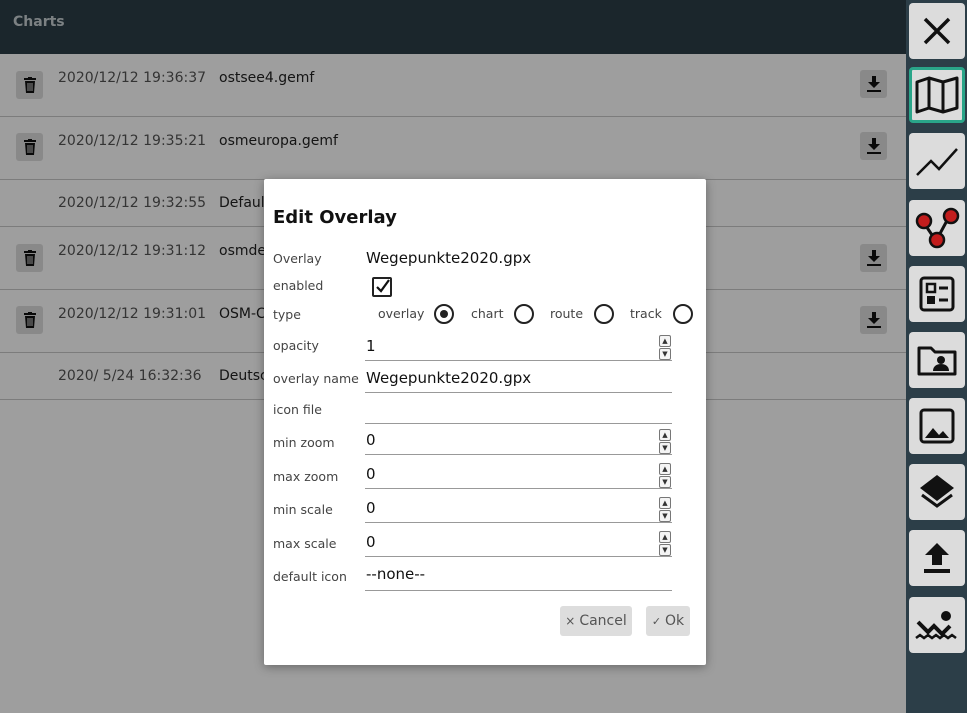 This screenshot has height=713, width=967. What do you see at coordinates (449, 378) in the screenshot?
I see `overlay-name-value: Wegepunkte2020.gpx` at bounding box center [449, 378].